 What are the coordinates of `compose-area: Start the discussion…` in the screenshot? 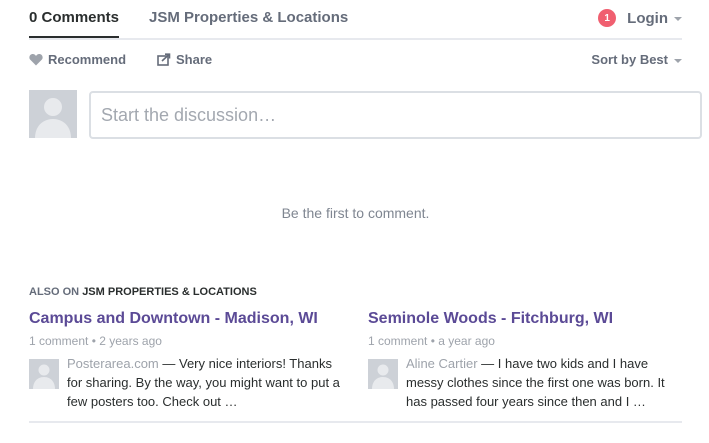 It's located at (365, 115).